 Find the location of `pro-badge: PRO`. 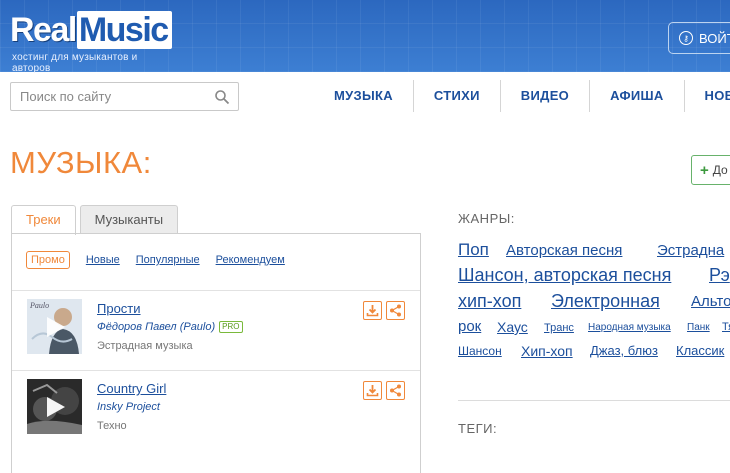

pro-badge: PRO is located at coordinates (231, 327).